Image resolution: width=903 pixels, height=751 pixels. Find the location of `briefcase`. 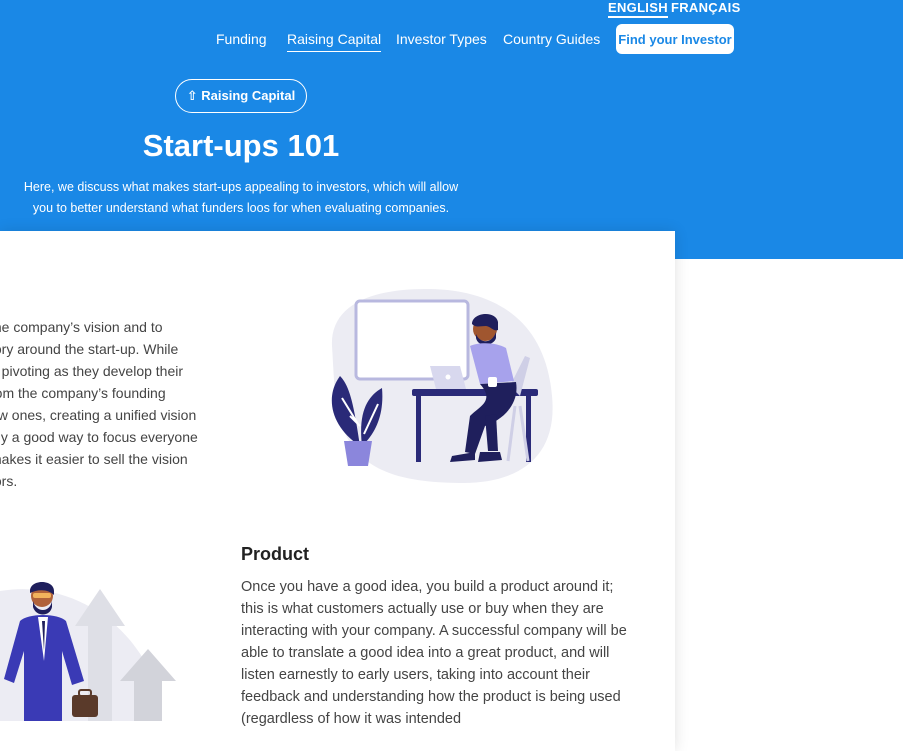

briefcase is located at coordinates (85, 706).